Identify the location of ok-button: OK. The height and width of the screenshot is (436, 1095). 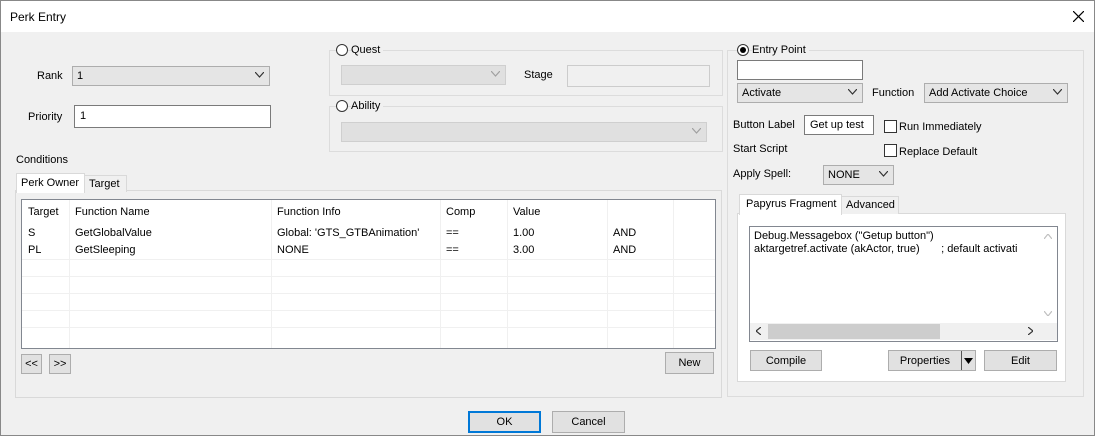
(504, 422).